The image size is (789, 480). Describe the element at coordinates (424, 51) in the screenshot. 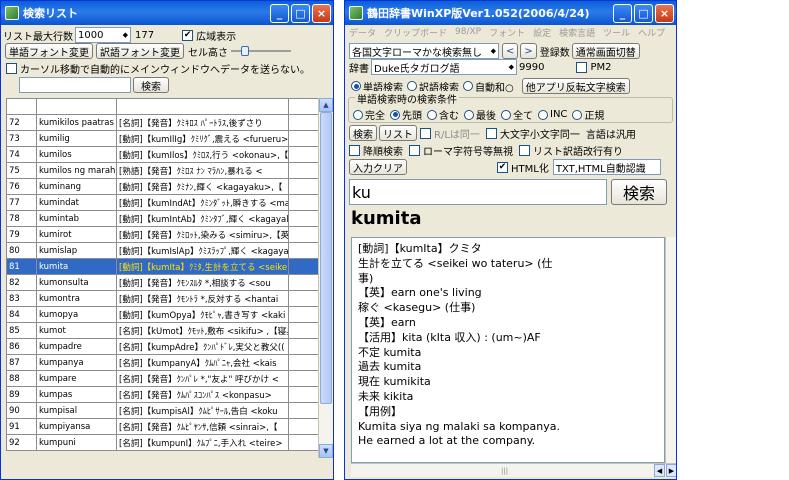

I see `search-mode-select: 各国文字ローマかな検索無し ◆` at that location.